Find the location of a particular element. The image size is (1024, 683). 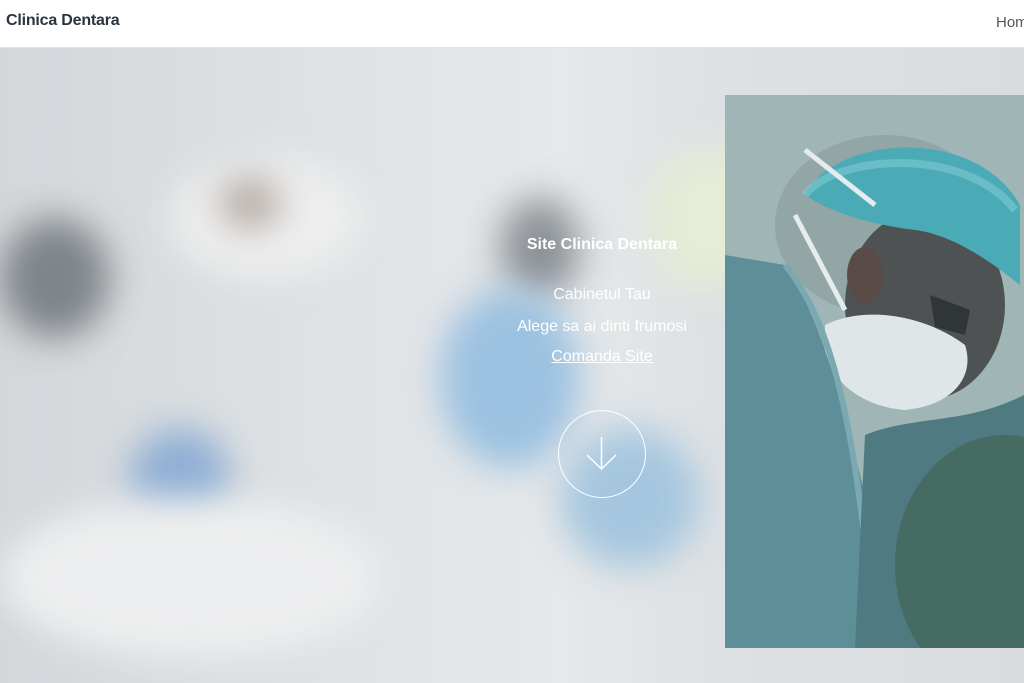

scroll-down-button is located at coordinates (602, 454).